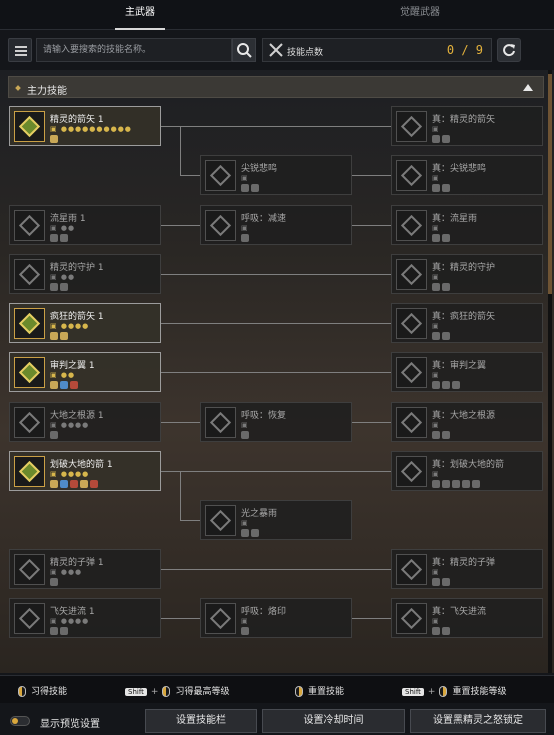 The height and width of the screenshot is (735, 554). What do you see at coordinates (550, 184) in the screenshot?
I see `scrollbar-thumb` at bounding box center [550, 184].